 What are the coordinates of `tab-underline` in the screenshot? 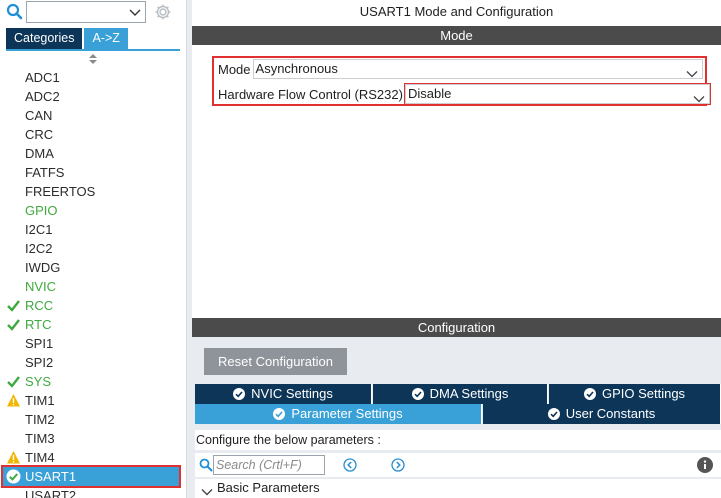 It's located at (93, 50).